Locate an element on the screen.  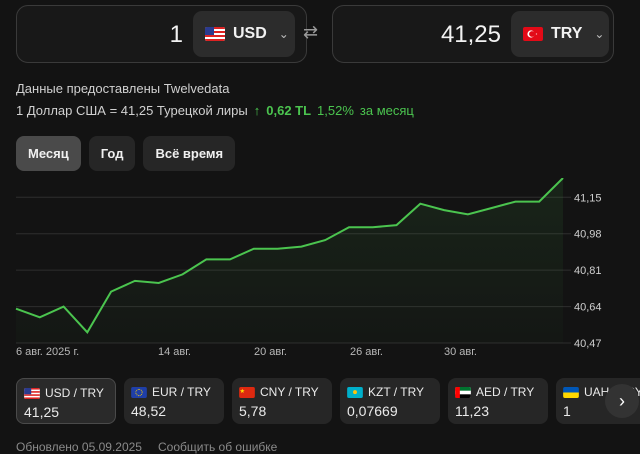
from-amount-input: 1 is located at coordinates (100, 35).